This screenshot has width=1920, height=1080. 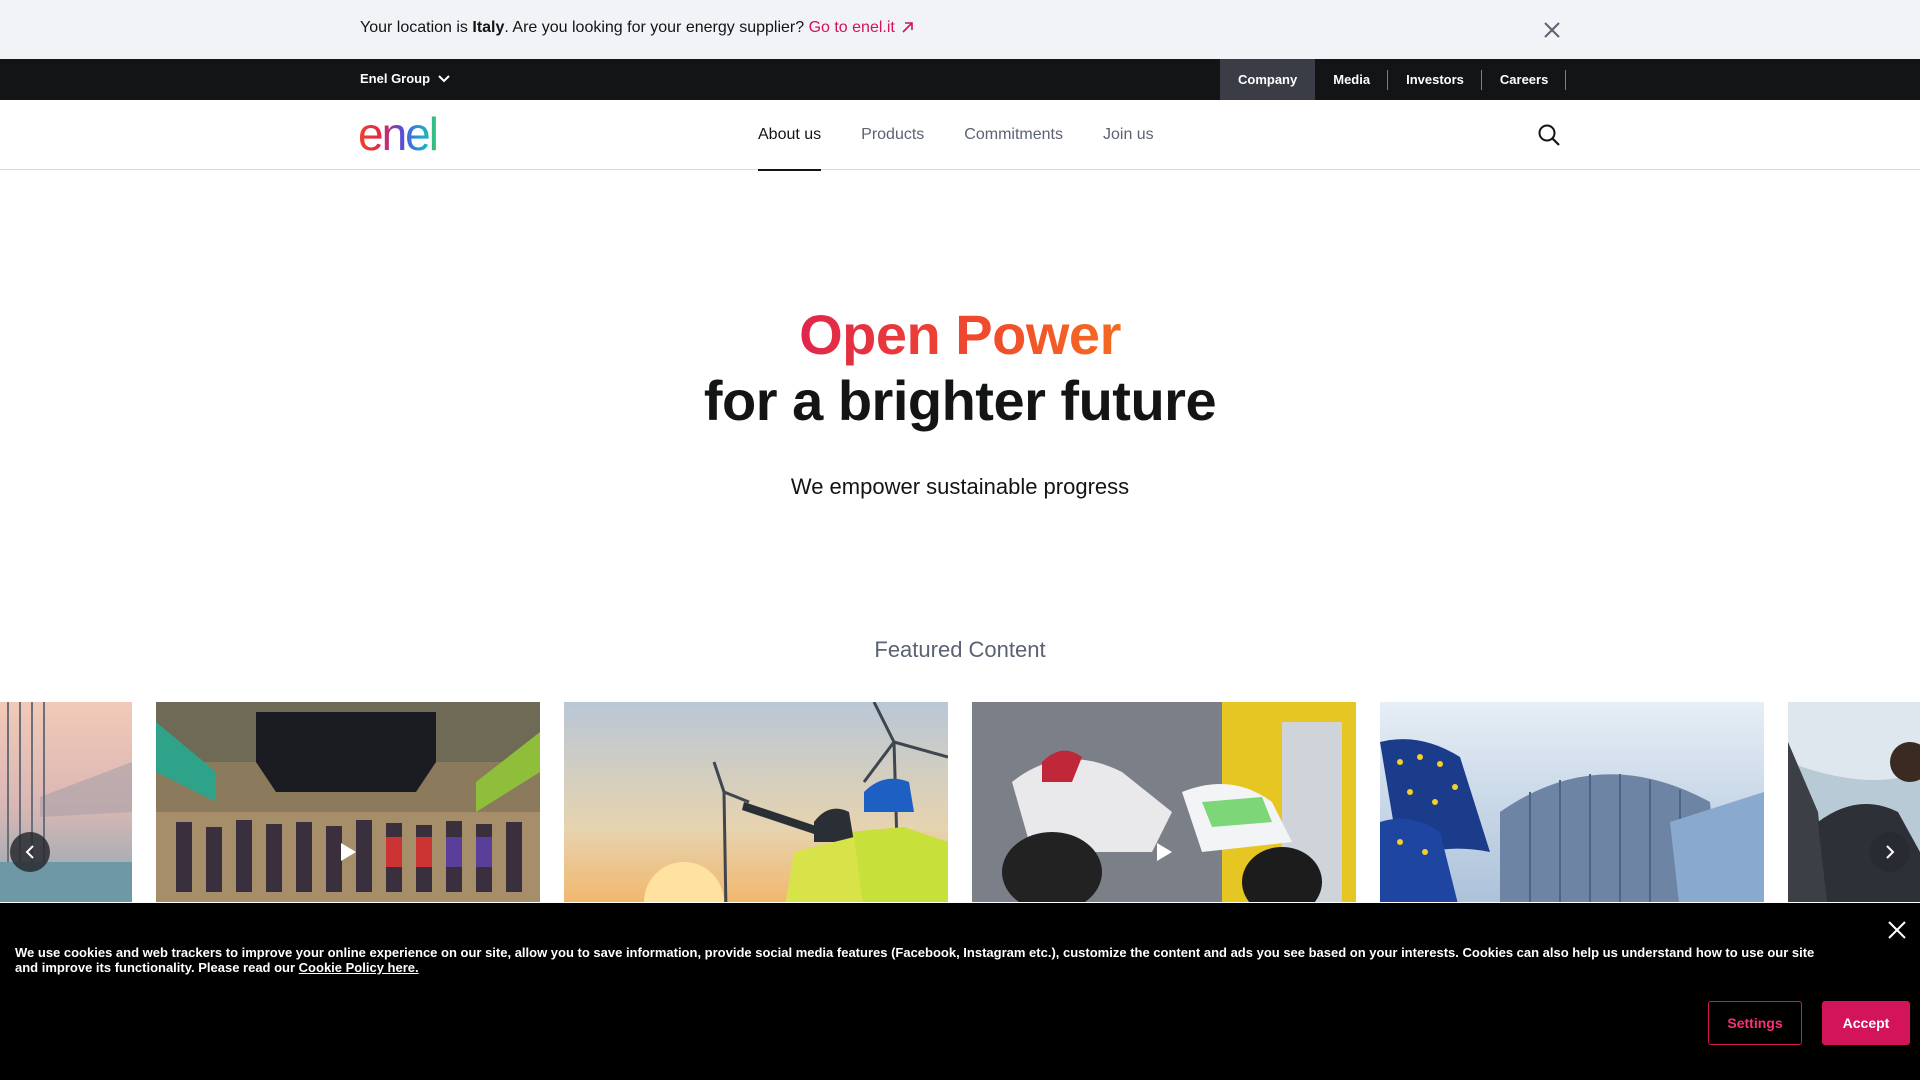 I want to click on group-nav-links: Company Media Investors Careers, so click(x=1393, y=79).